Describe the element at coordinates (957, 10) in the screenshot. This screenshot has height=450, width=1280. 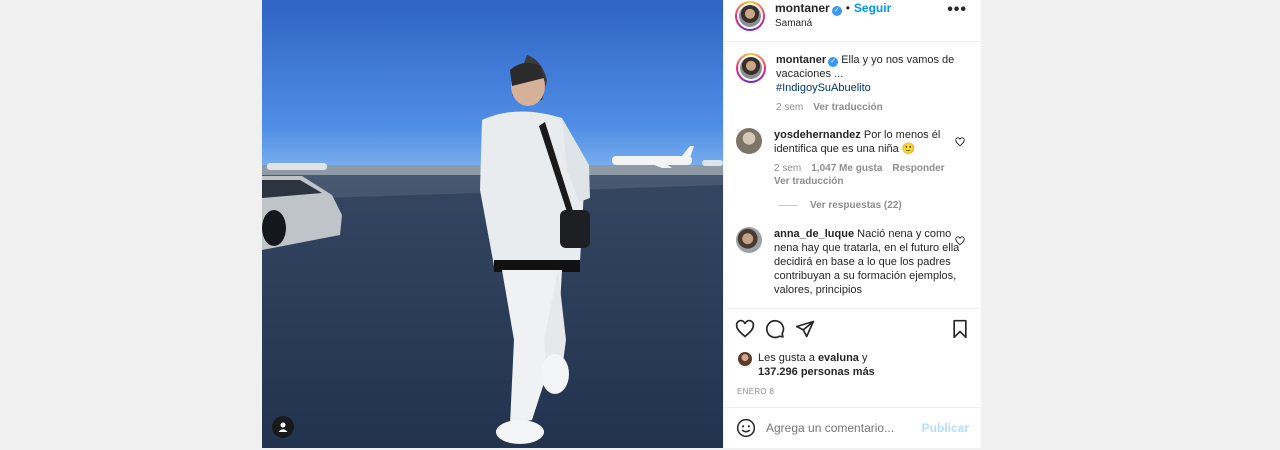
I see `more-options-icon: •••` at that location.